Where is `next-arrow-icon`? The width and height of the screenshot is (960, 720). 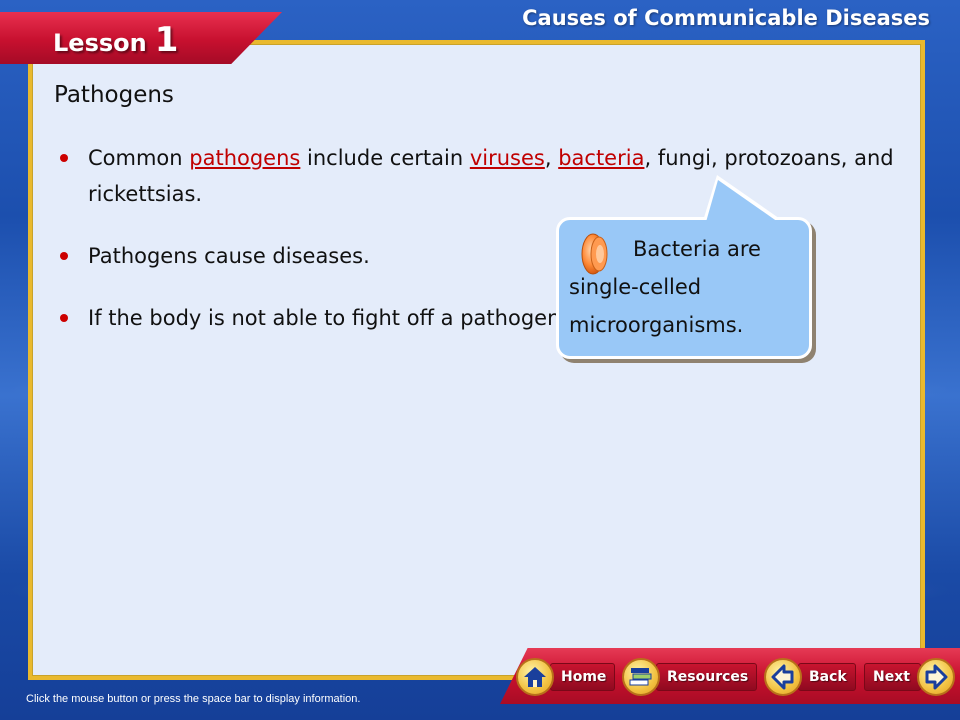
next-arrow-icon is located at coordinates (936, 677).